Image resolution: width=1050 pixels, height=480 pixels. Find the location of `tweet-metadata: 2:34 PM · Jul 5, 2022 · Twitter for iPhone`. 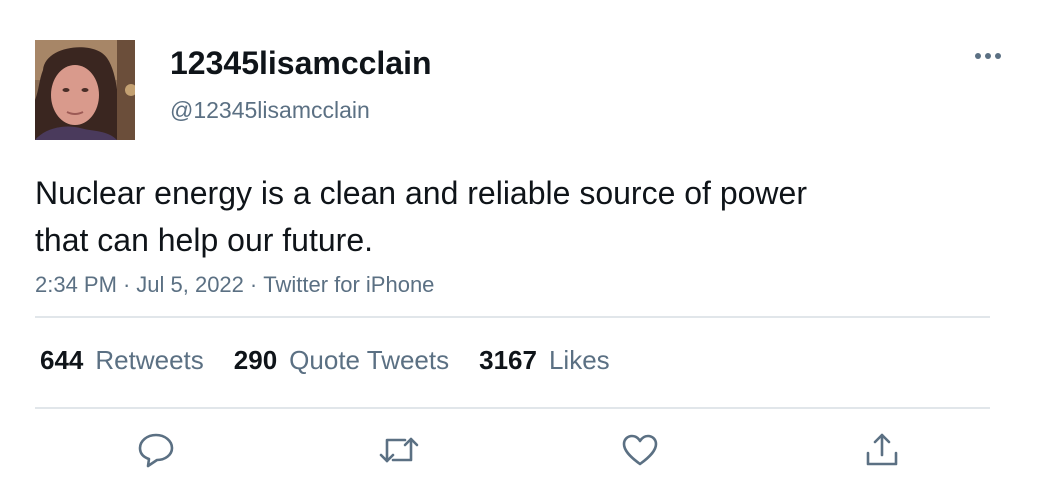

tweet-metadata: 2:34 PM · Jul 5, 2022 · Twitter for iPhone is located at coordinates (234, 285).